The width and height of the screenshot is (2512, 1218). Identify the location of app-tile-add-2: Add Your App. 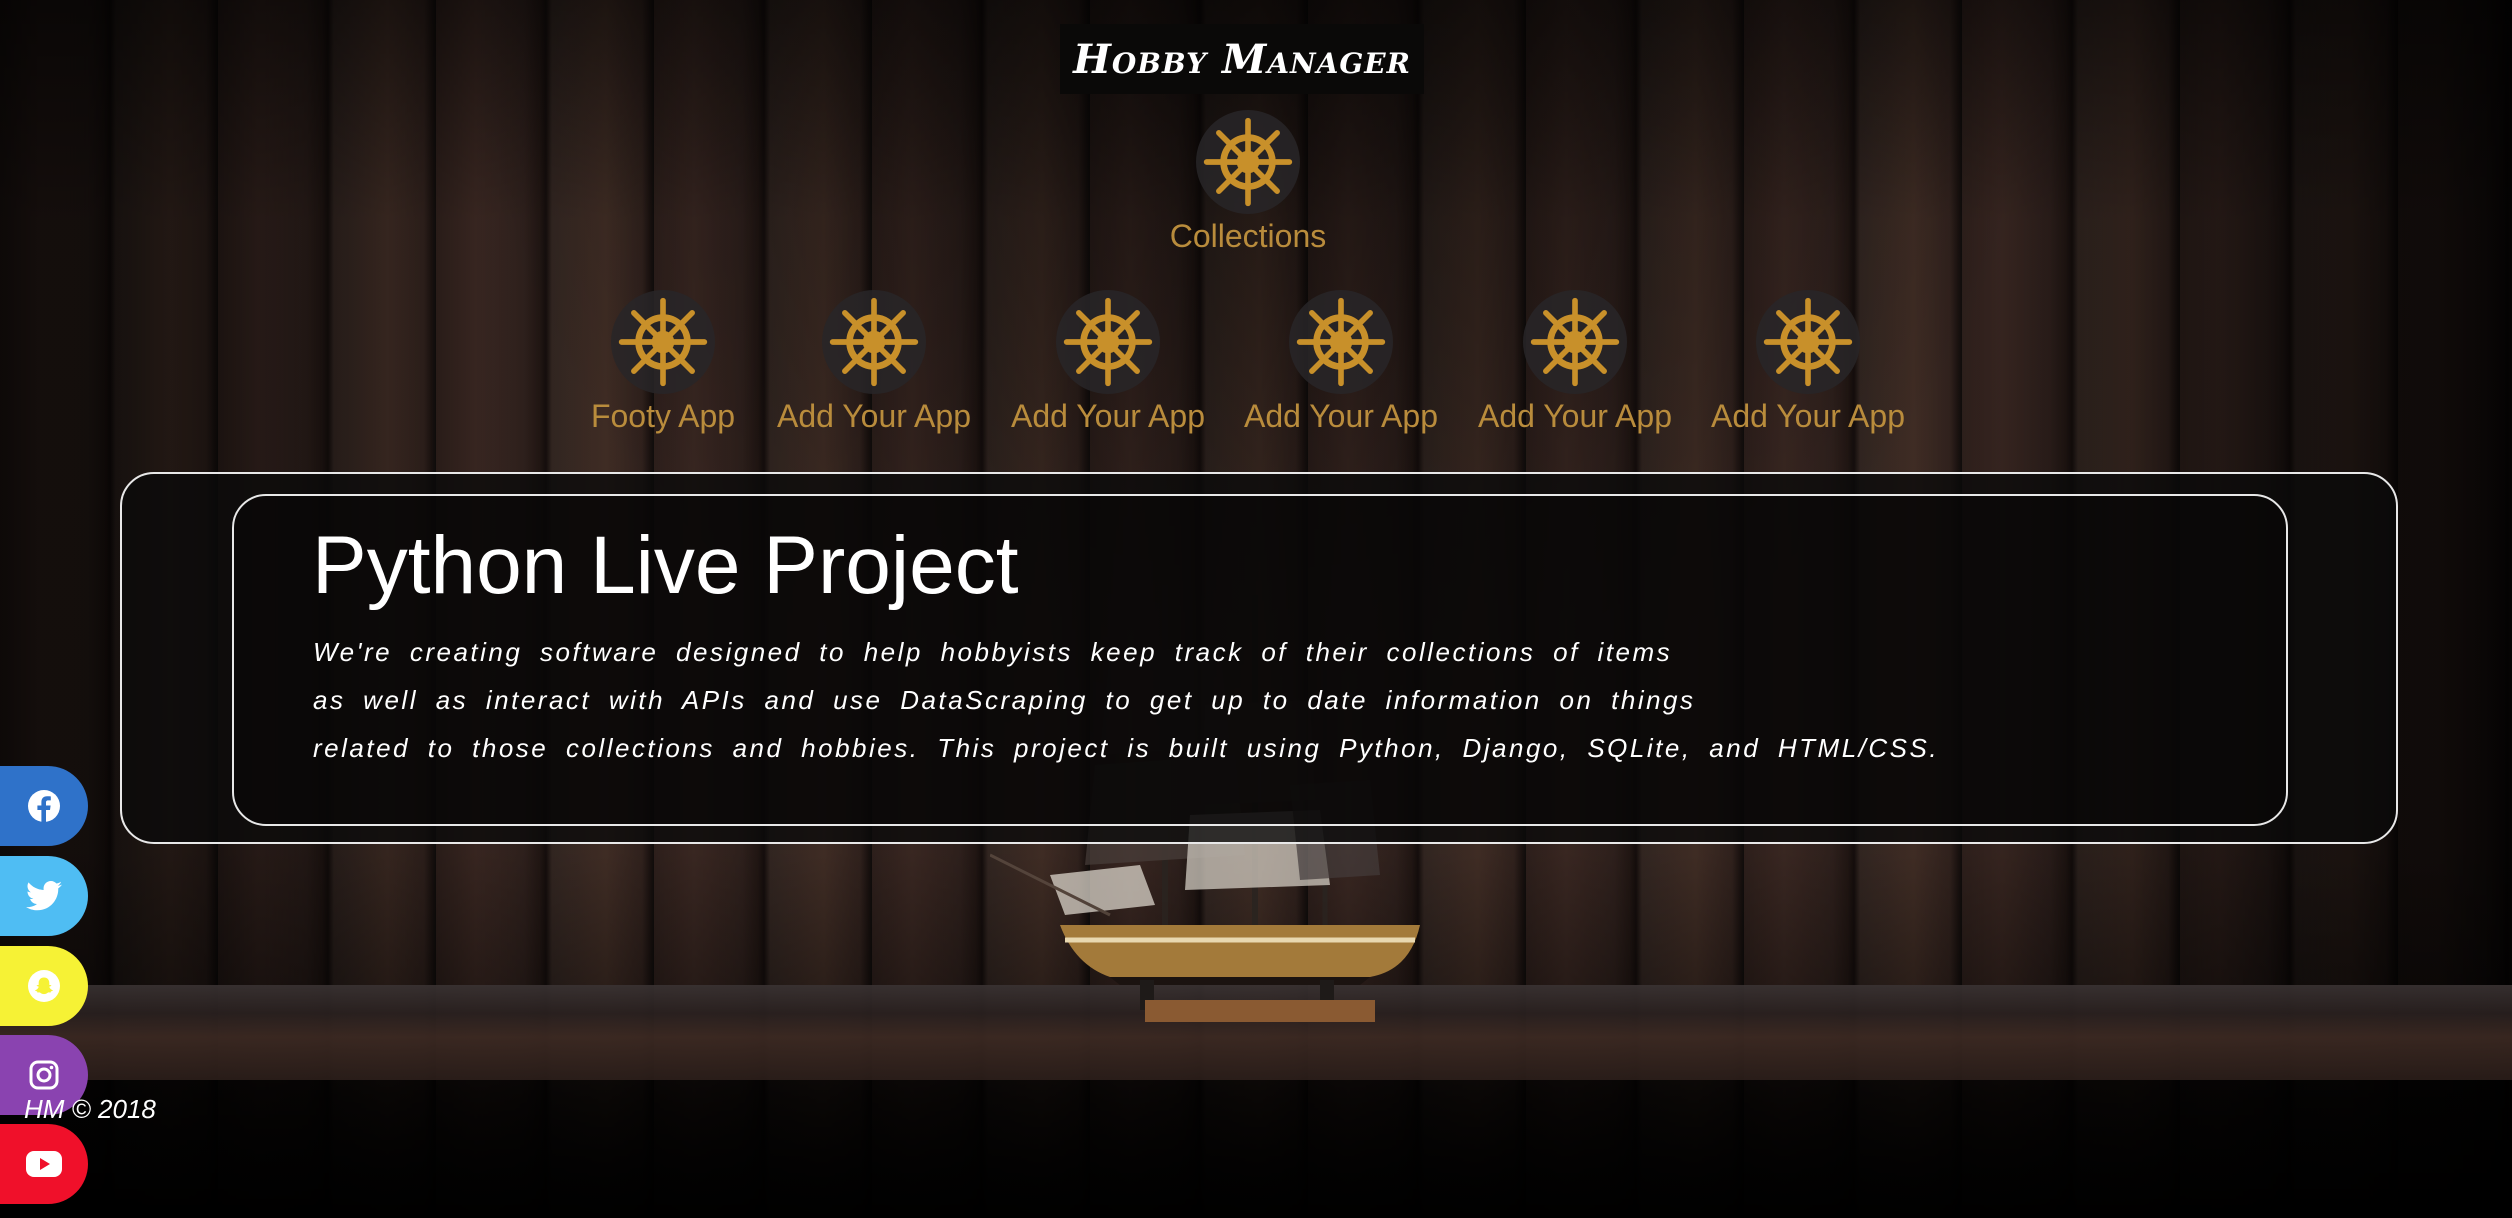
(1108, 362).